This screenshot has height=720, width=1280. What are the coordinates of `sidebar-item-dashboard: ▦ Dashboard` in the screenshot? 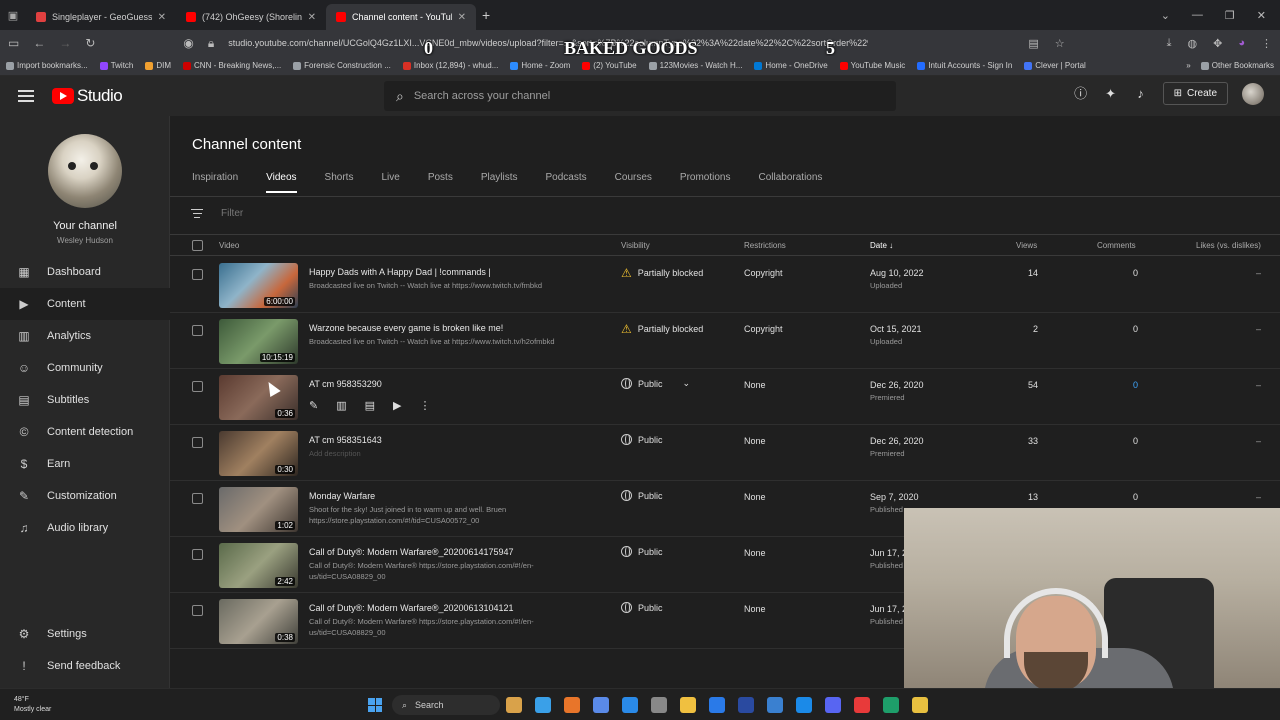 It's located at (85, 272).